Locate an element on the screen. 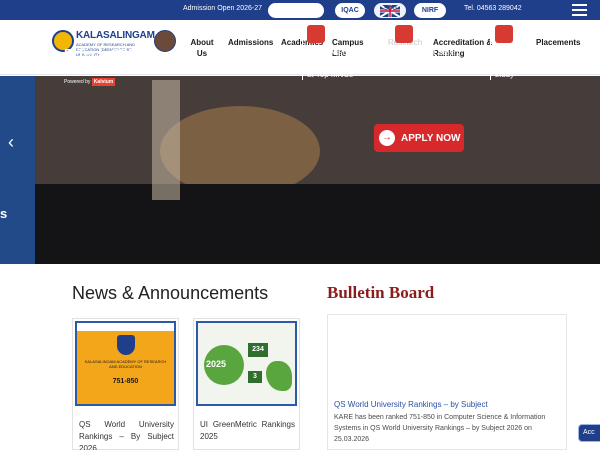 Image resolution: width=600 pixels, height=450 pixels. menu-hamburger-icon is located at coordinates (579, 10).